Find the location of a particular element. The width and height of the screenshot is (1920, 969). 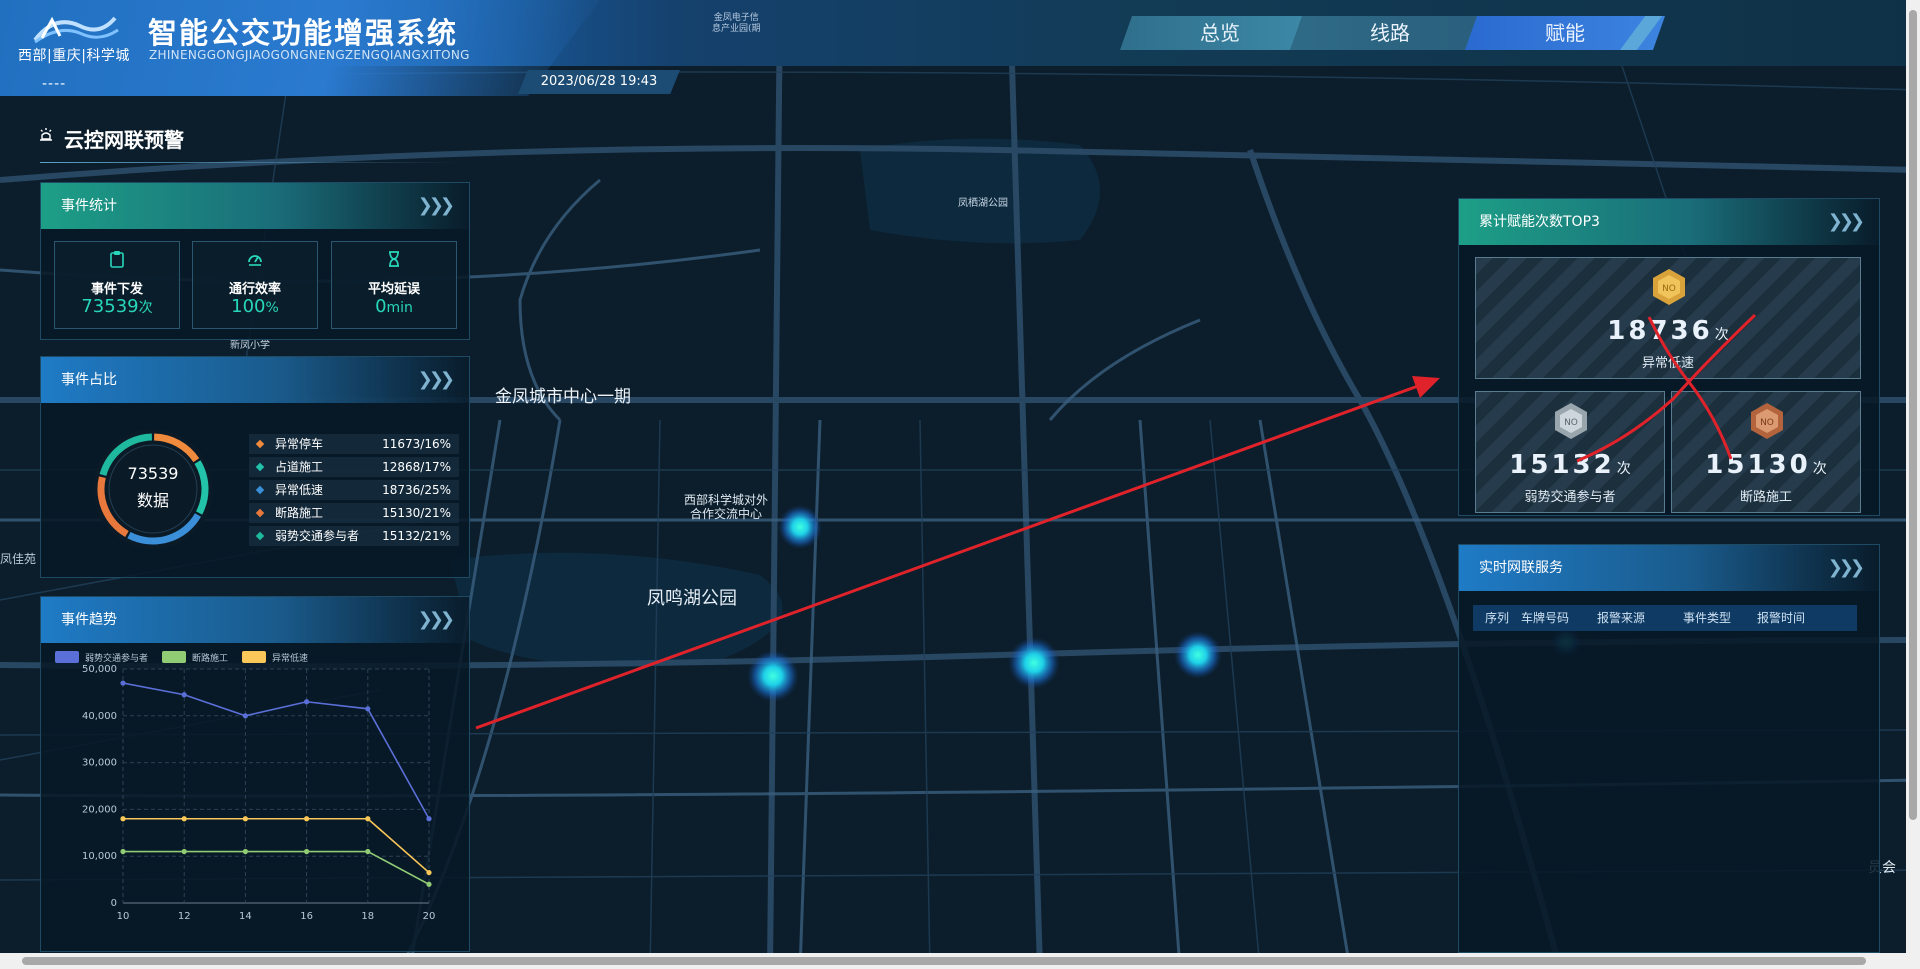

alert-icon is located at coordinates (46, 134).